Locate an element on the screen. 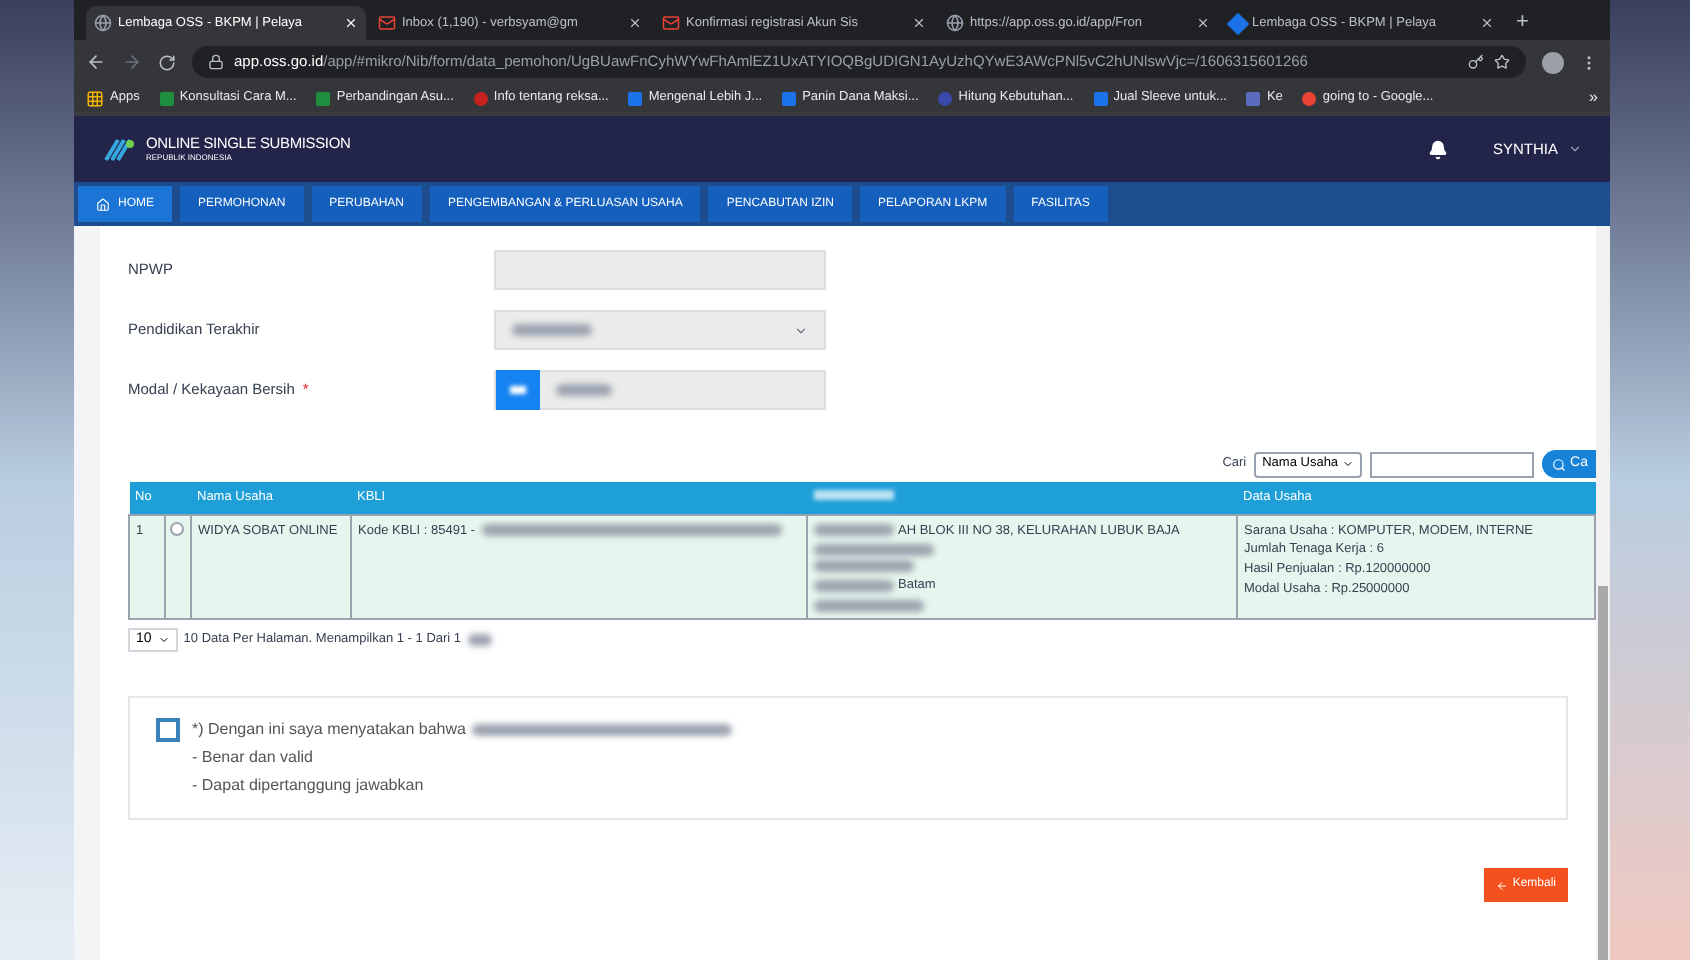 Image resolution: width=1690 pixels, height=960 pixels. search-input-field is located at coordinates (1452, 464).